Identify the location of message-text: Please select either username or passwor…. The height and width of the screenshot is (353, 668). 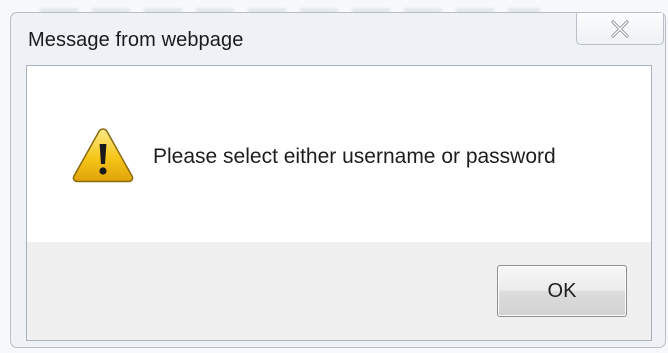
(354, 156).